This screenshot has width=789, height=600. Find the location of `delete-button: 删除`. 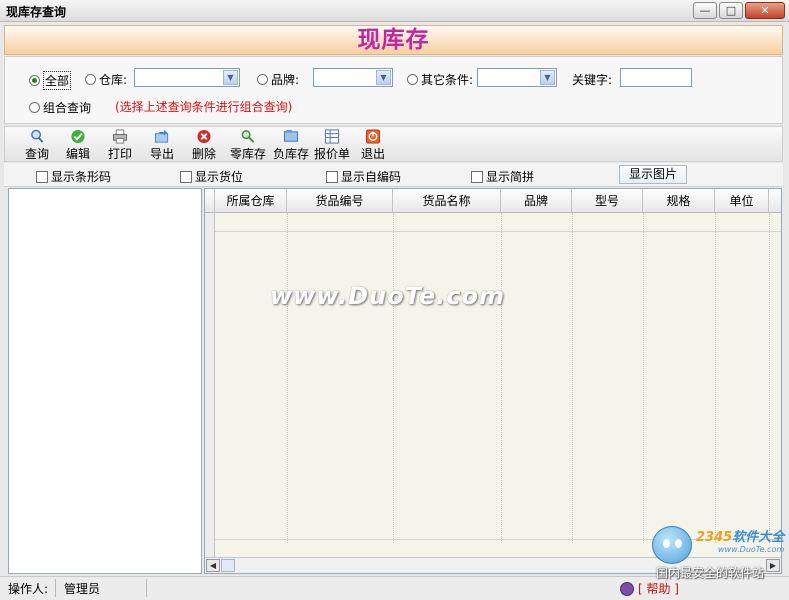

delete-button: 删除 is located at coordinates (204, 145).